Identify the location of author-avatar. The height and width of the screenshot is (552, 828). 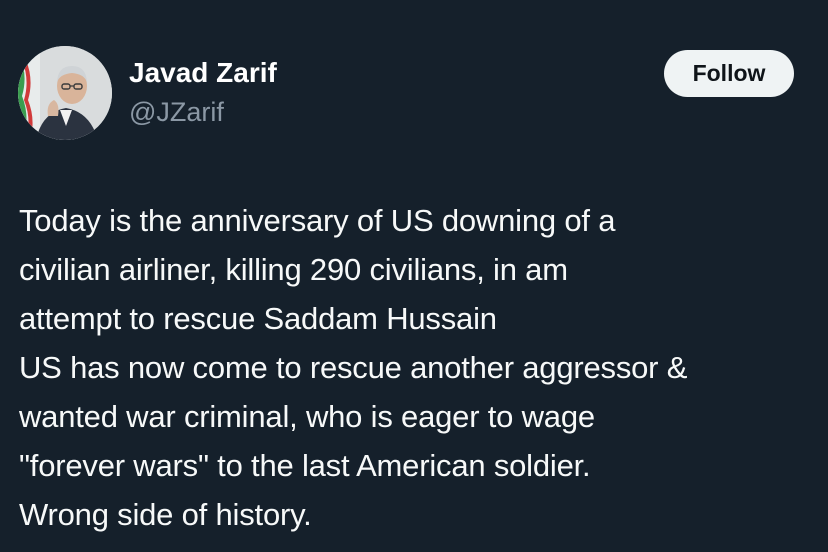
(65, 93).